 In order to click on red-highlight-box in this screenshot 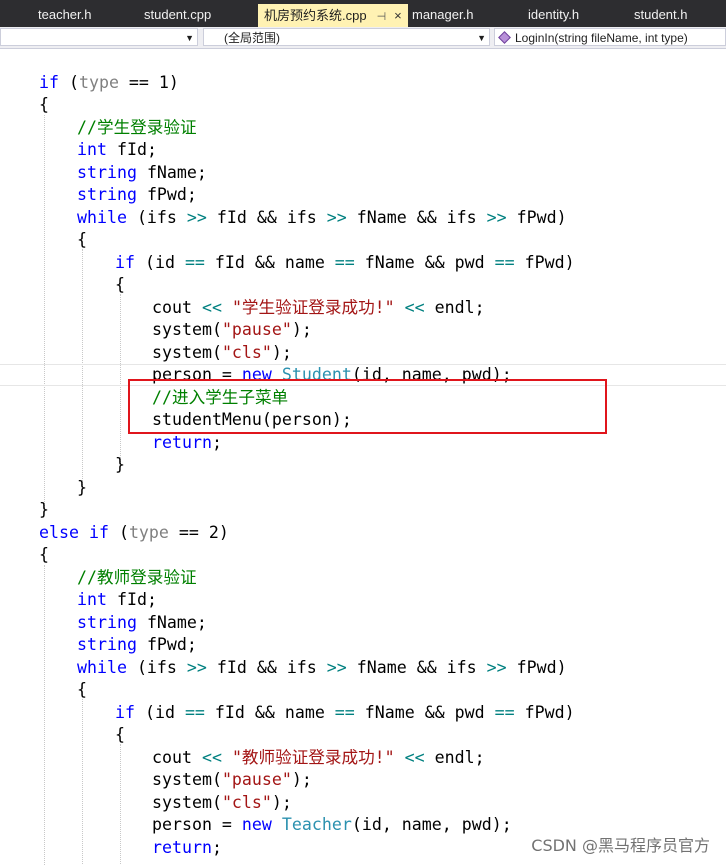, I will do `click(367, 406)`.